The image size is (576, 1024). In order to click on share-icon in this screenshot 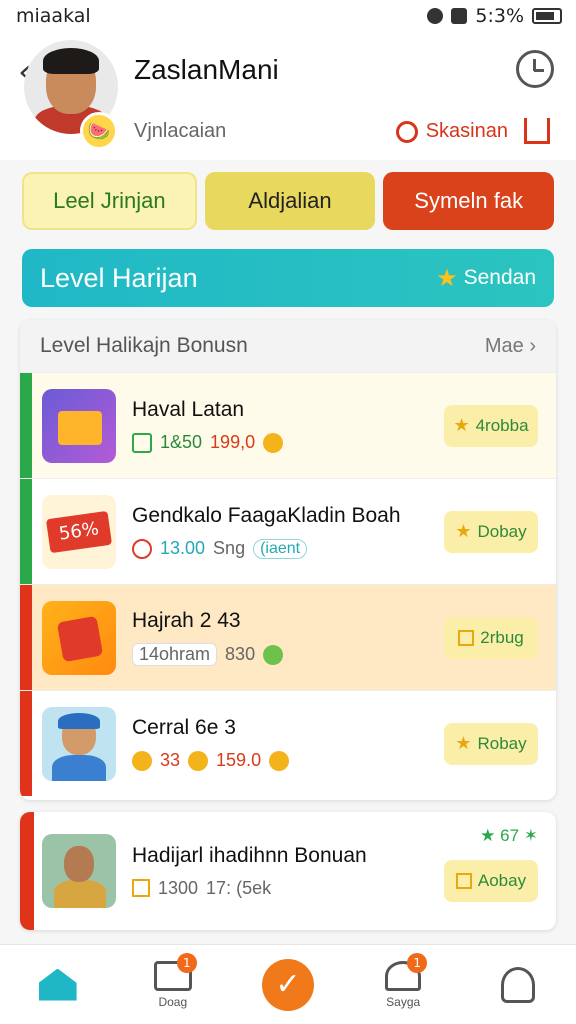, I will do `click(537, 131)`.